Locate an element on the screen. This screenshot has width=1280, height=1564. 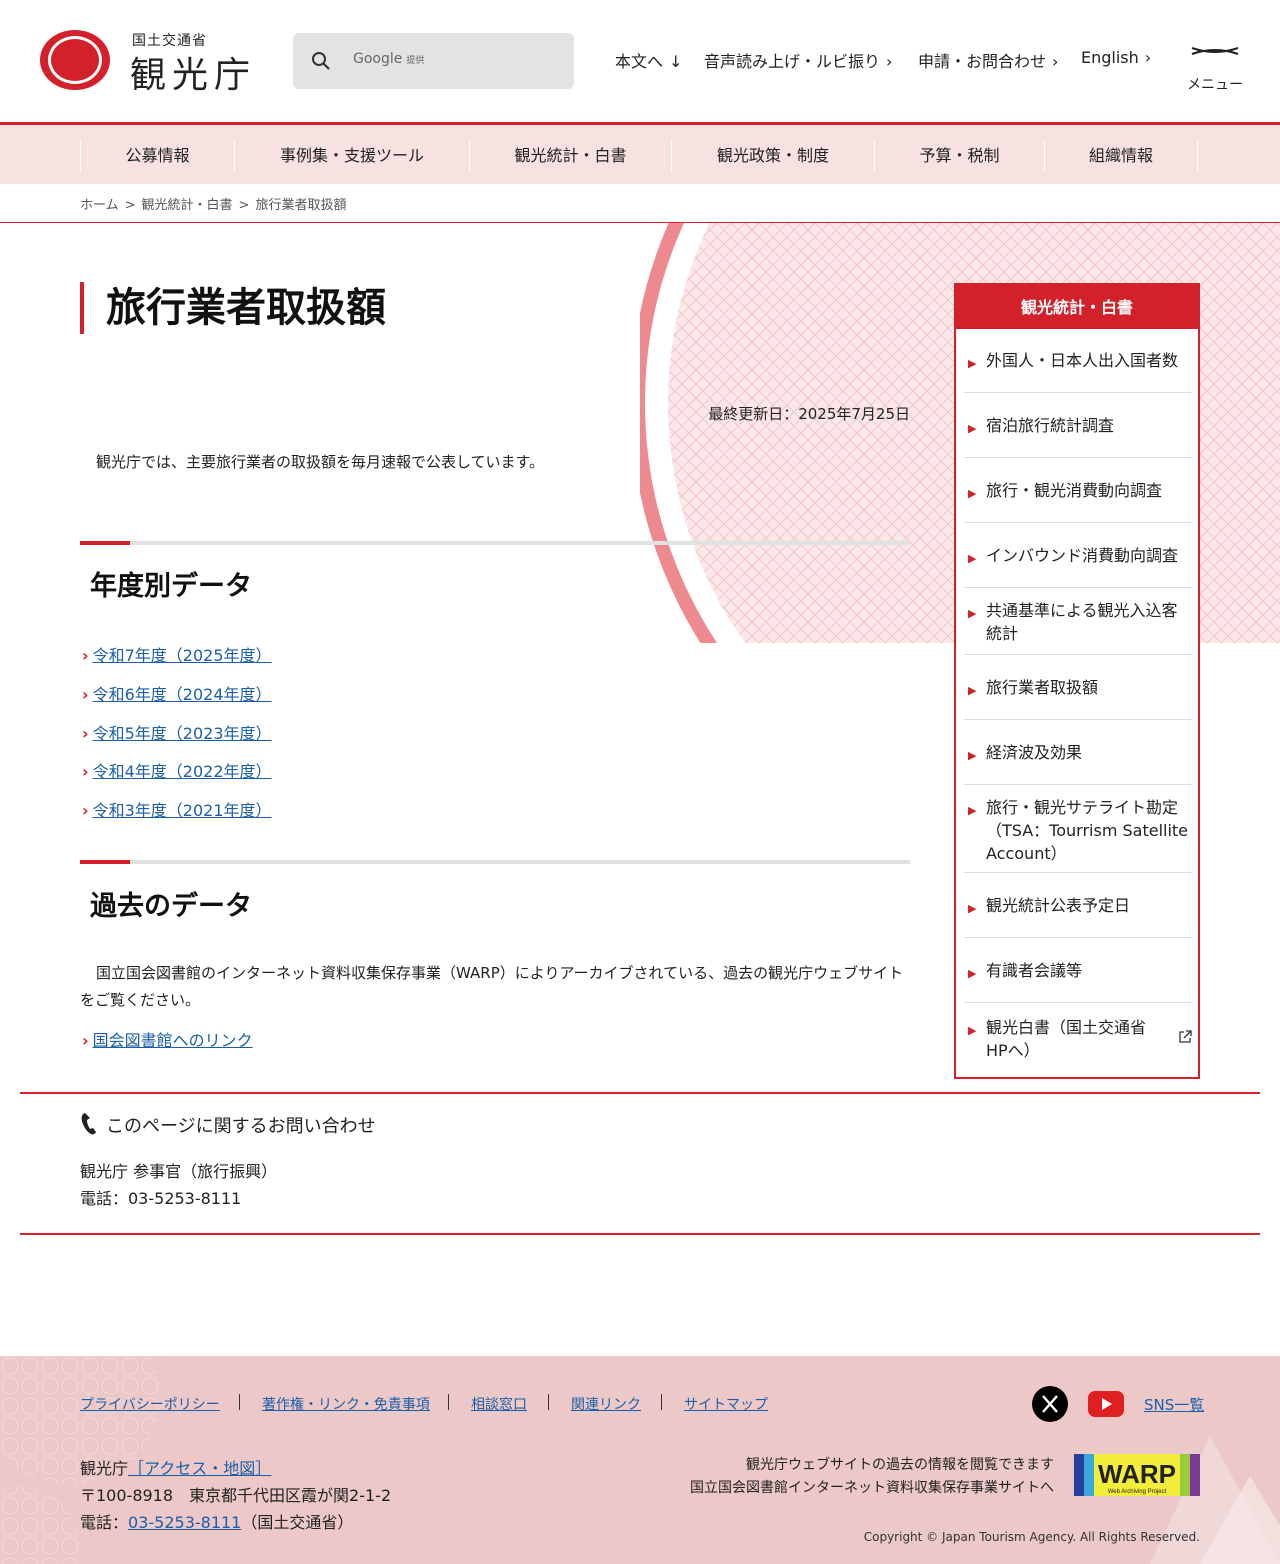
sidebar-item-schedule: ▶ 観光統計公表予定日 is located at coordinates (1078, 906).